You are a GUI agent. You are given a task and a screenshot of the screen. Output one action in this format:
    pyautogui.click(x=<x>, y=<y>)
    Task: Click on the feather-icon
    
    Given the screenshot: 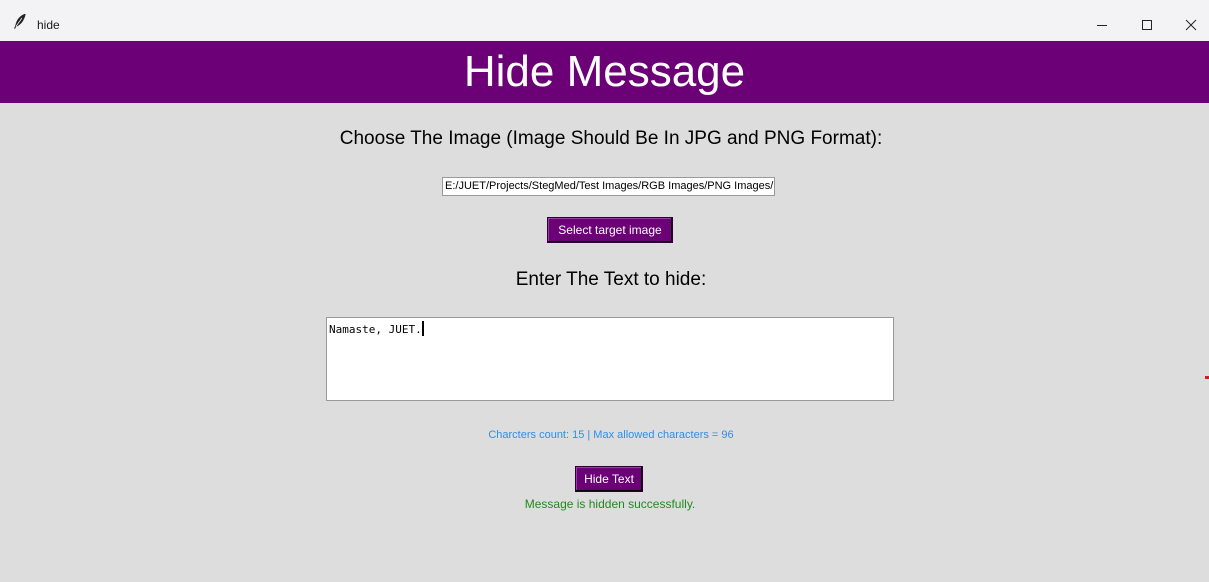 What is the action you would take?
    pyautogui.click(x=20, y=21)
    